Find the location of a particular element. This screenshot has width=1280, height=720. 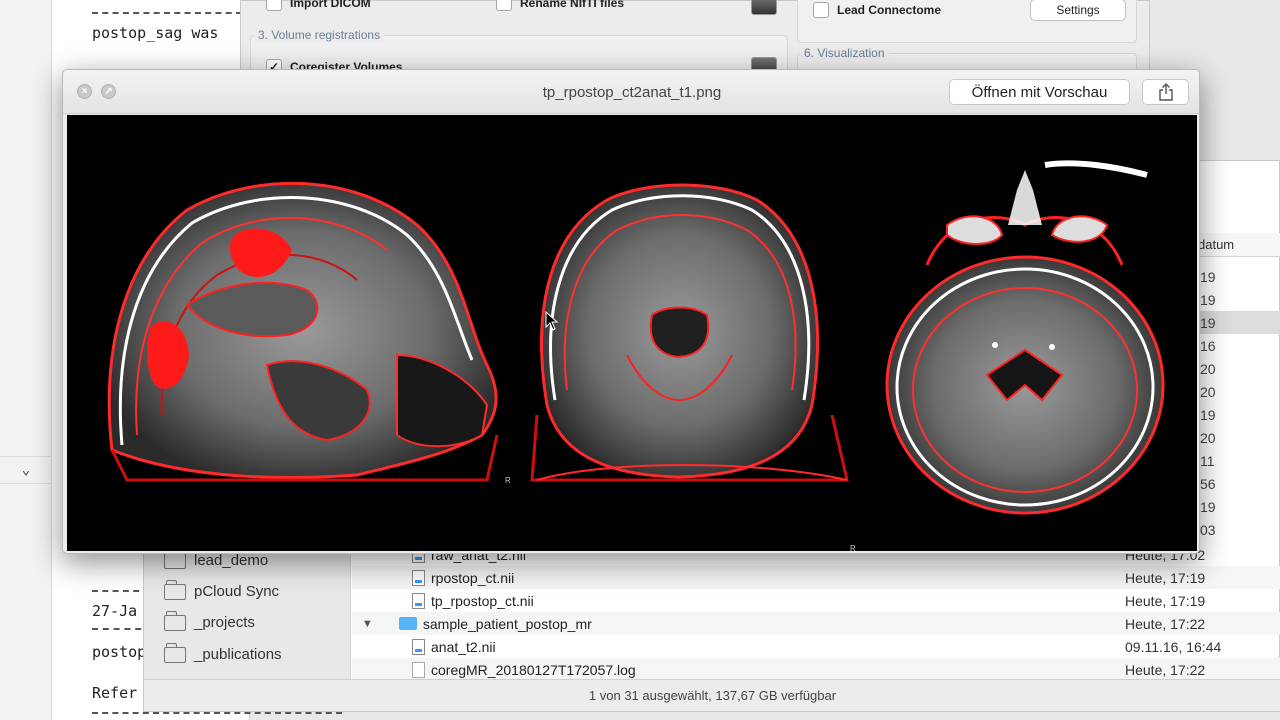

sidebar-item-lead-demo: lead_demo is located at coordinates (216, 558).